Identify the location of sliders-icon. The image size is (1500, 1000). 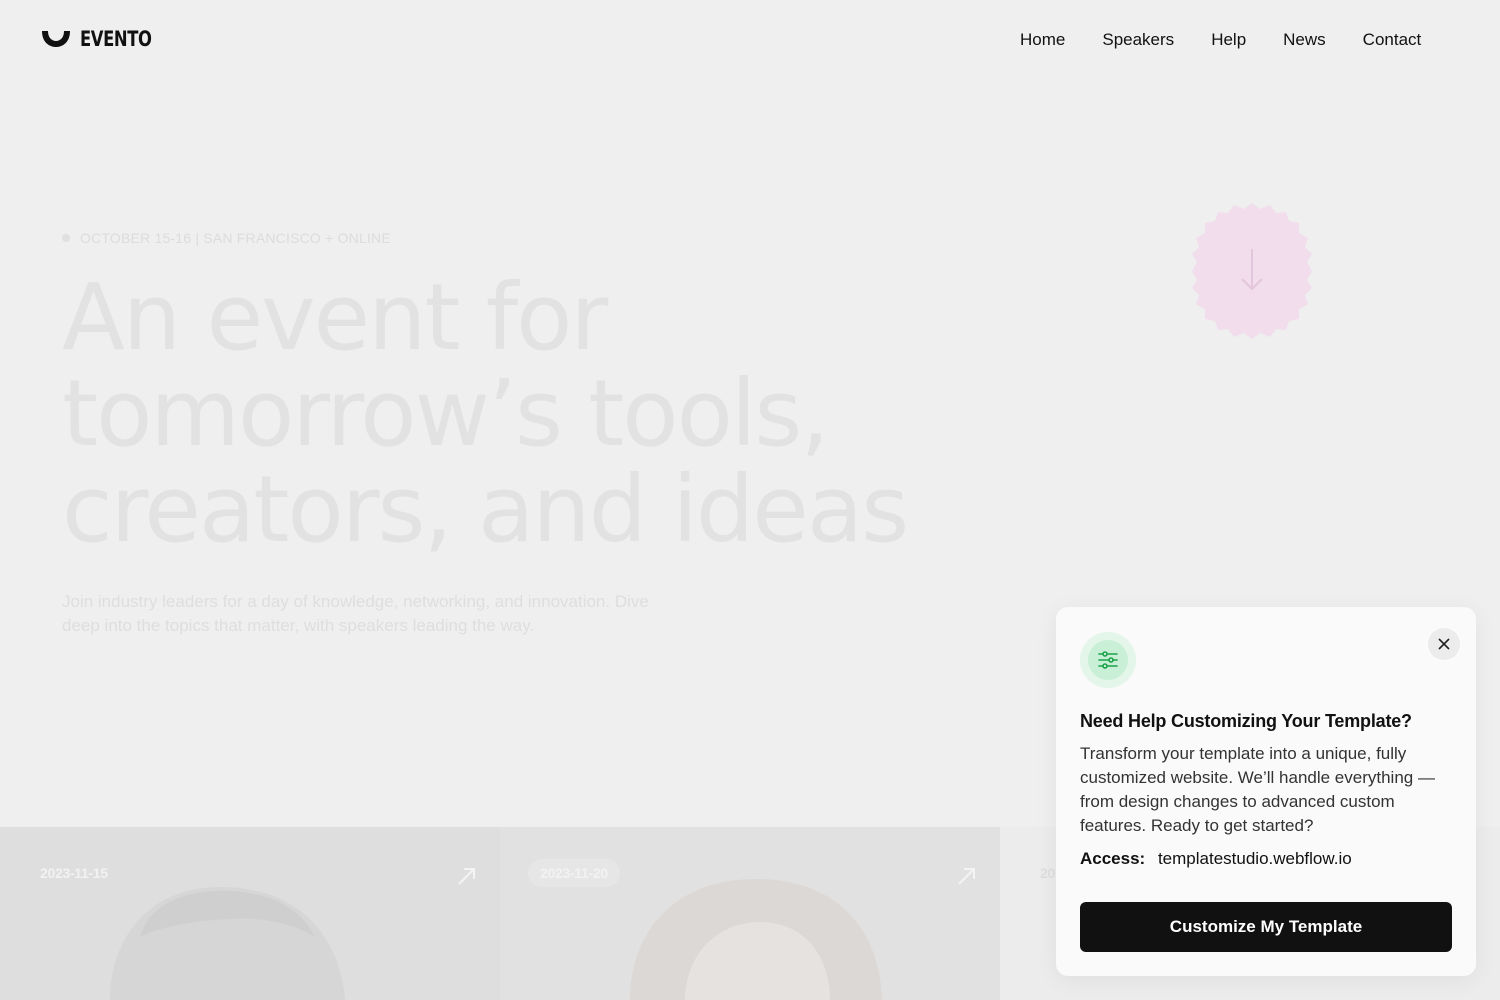
(1108, 660).